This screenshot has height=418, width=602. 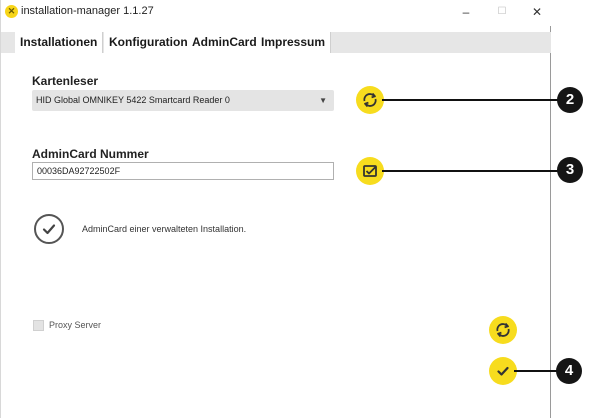 I want to click on callout-badge: 4, so click(x=569, y=371).